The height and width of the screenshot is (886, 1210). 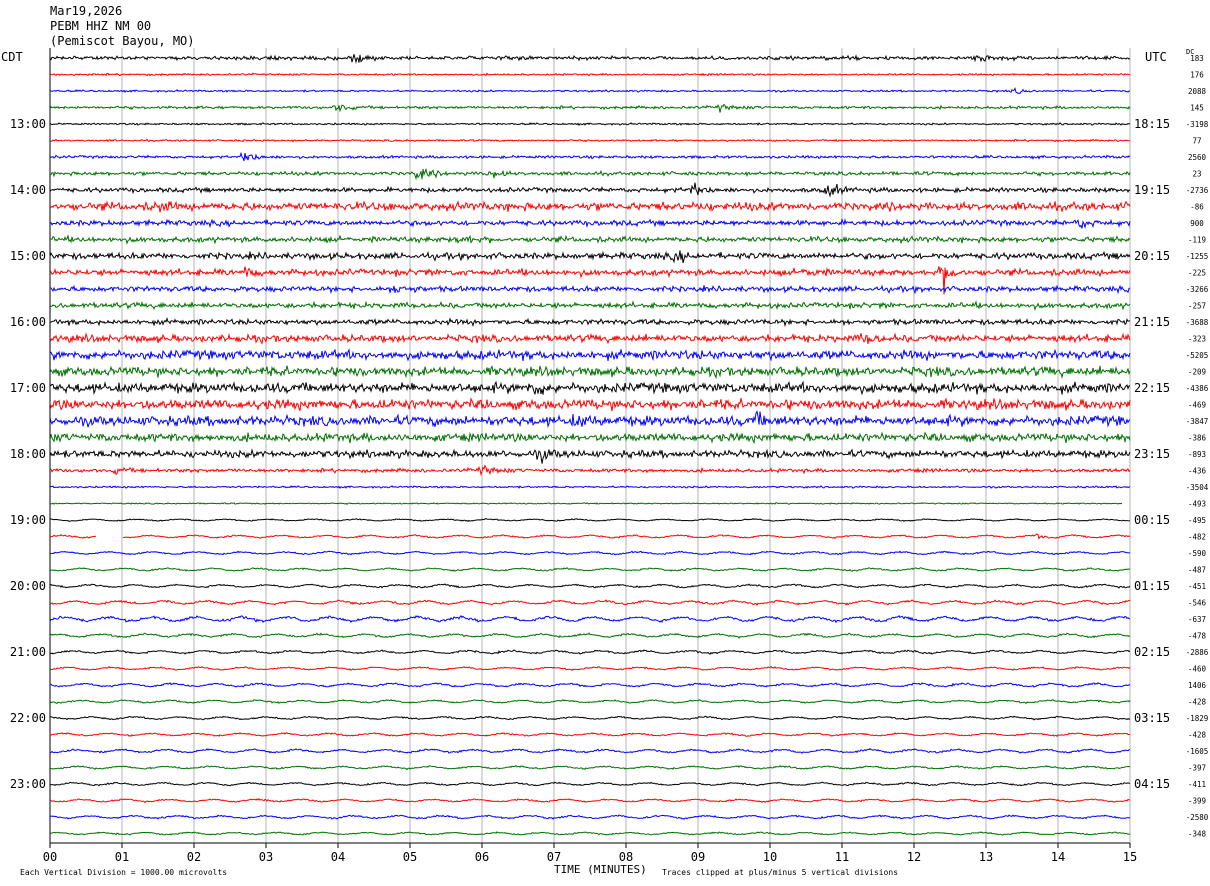 What do you see at coordinates (28, 388) in the screenshot?
I see `left-hour-label: 17:00` at bounding box center [28, 388].